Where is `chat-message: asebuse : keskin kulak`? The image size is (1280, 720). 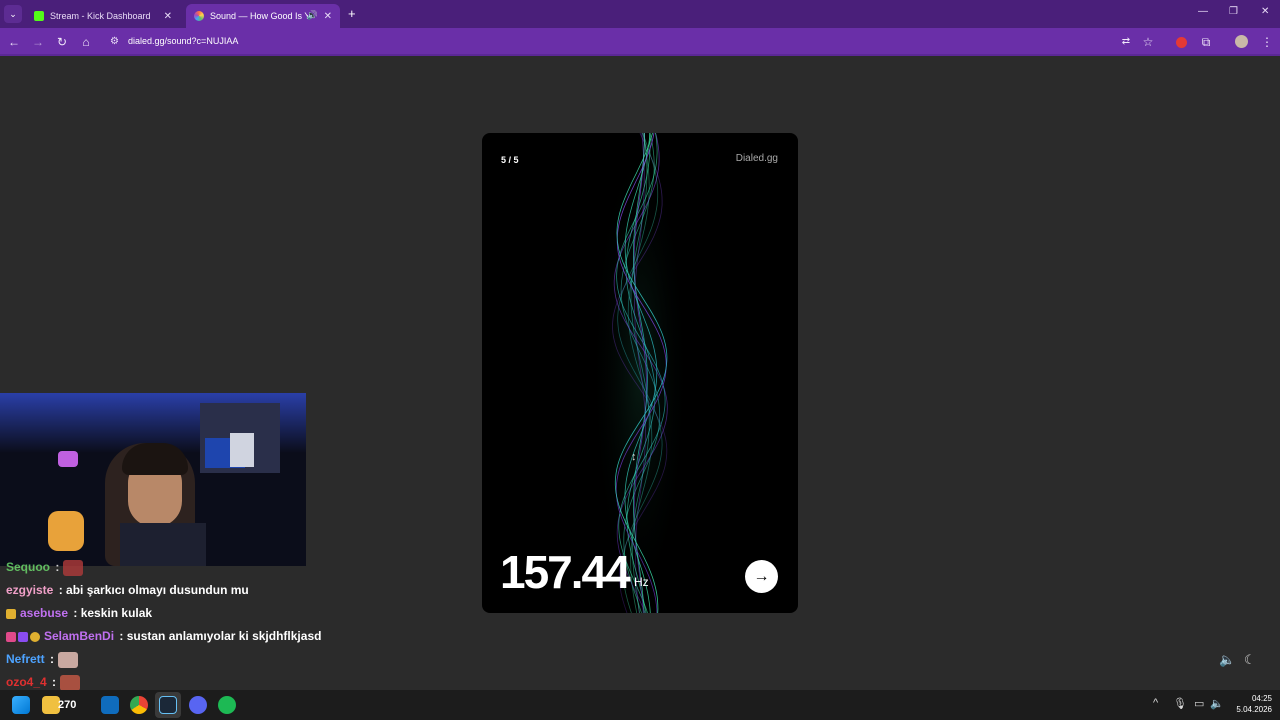 chat-message: asebuse : keskin kulak is located at coordinates (79, 613).